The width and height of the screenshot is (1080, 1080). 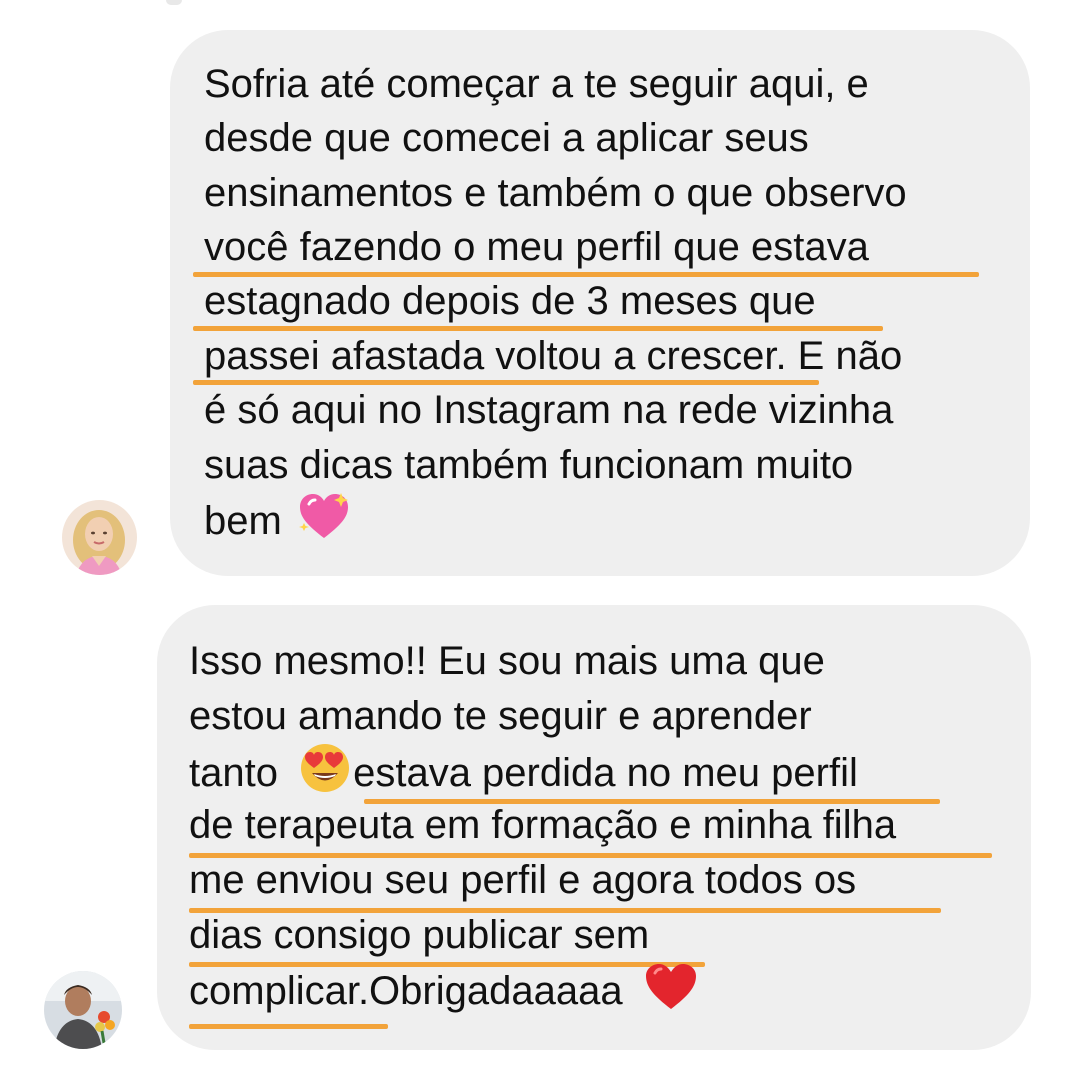 I want to click on message-1-line-6: passei afastada voltou a crescer. E não, so click(x=553, y=356).